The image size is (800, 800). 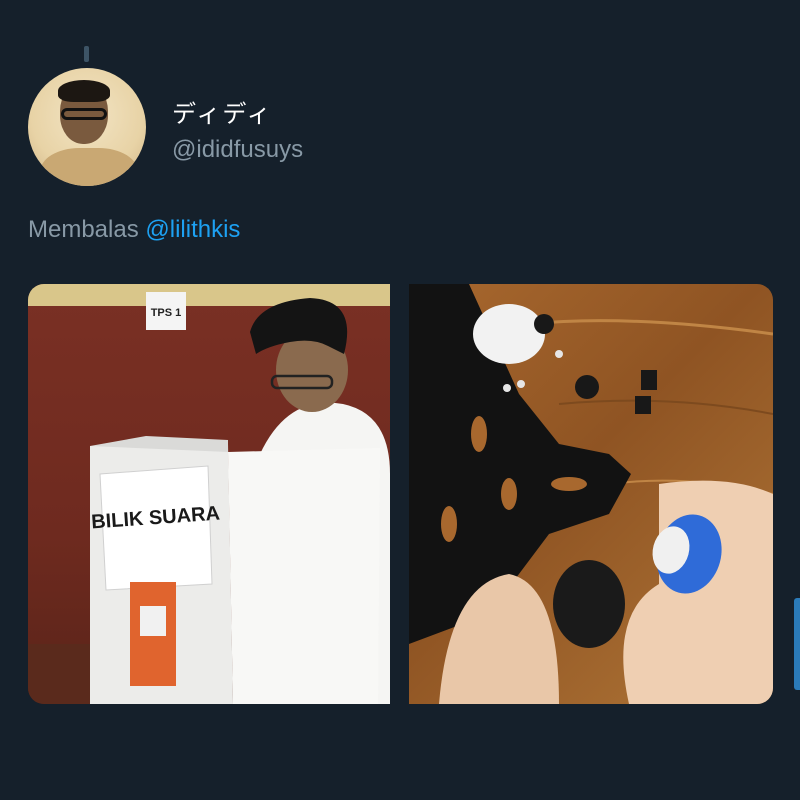 I want to click on avatar-shirt, so click(x=89, y=167).